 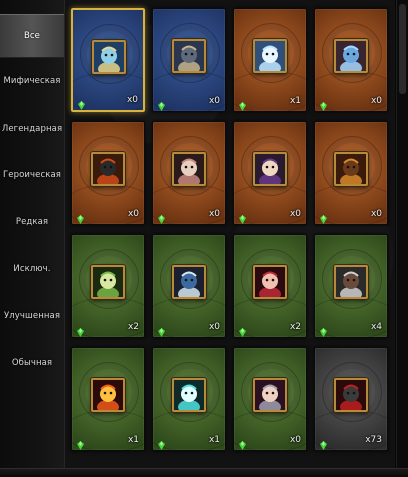 What do you see at coordinates (270, 282) in the screenshot?
I see `red-ninja-icon` at bounding box center [270, 282].